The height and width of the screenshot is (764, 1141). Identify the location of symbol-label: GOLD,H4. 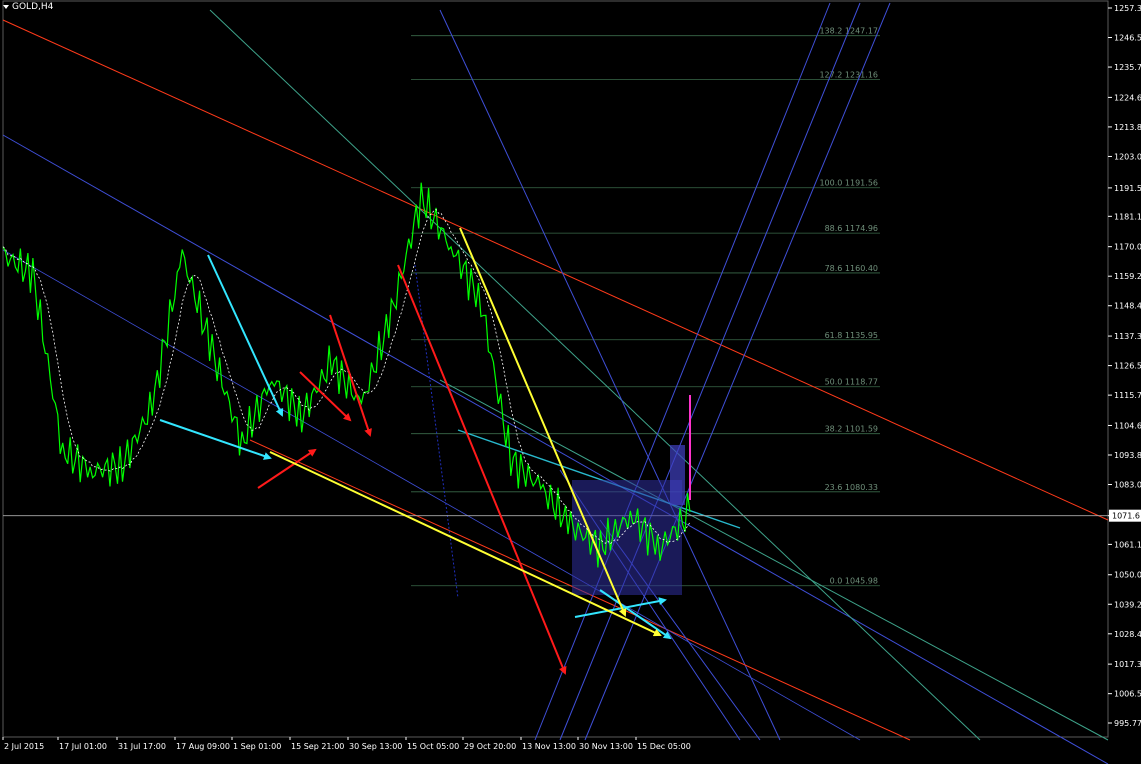
(33, 7).